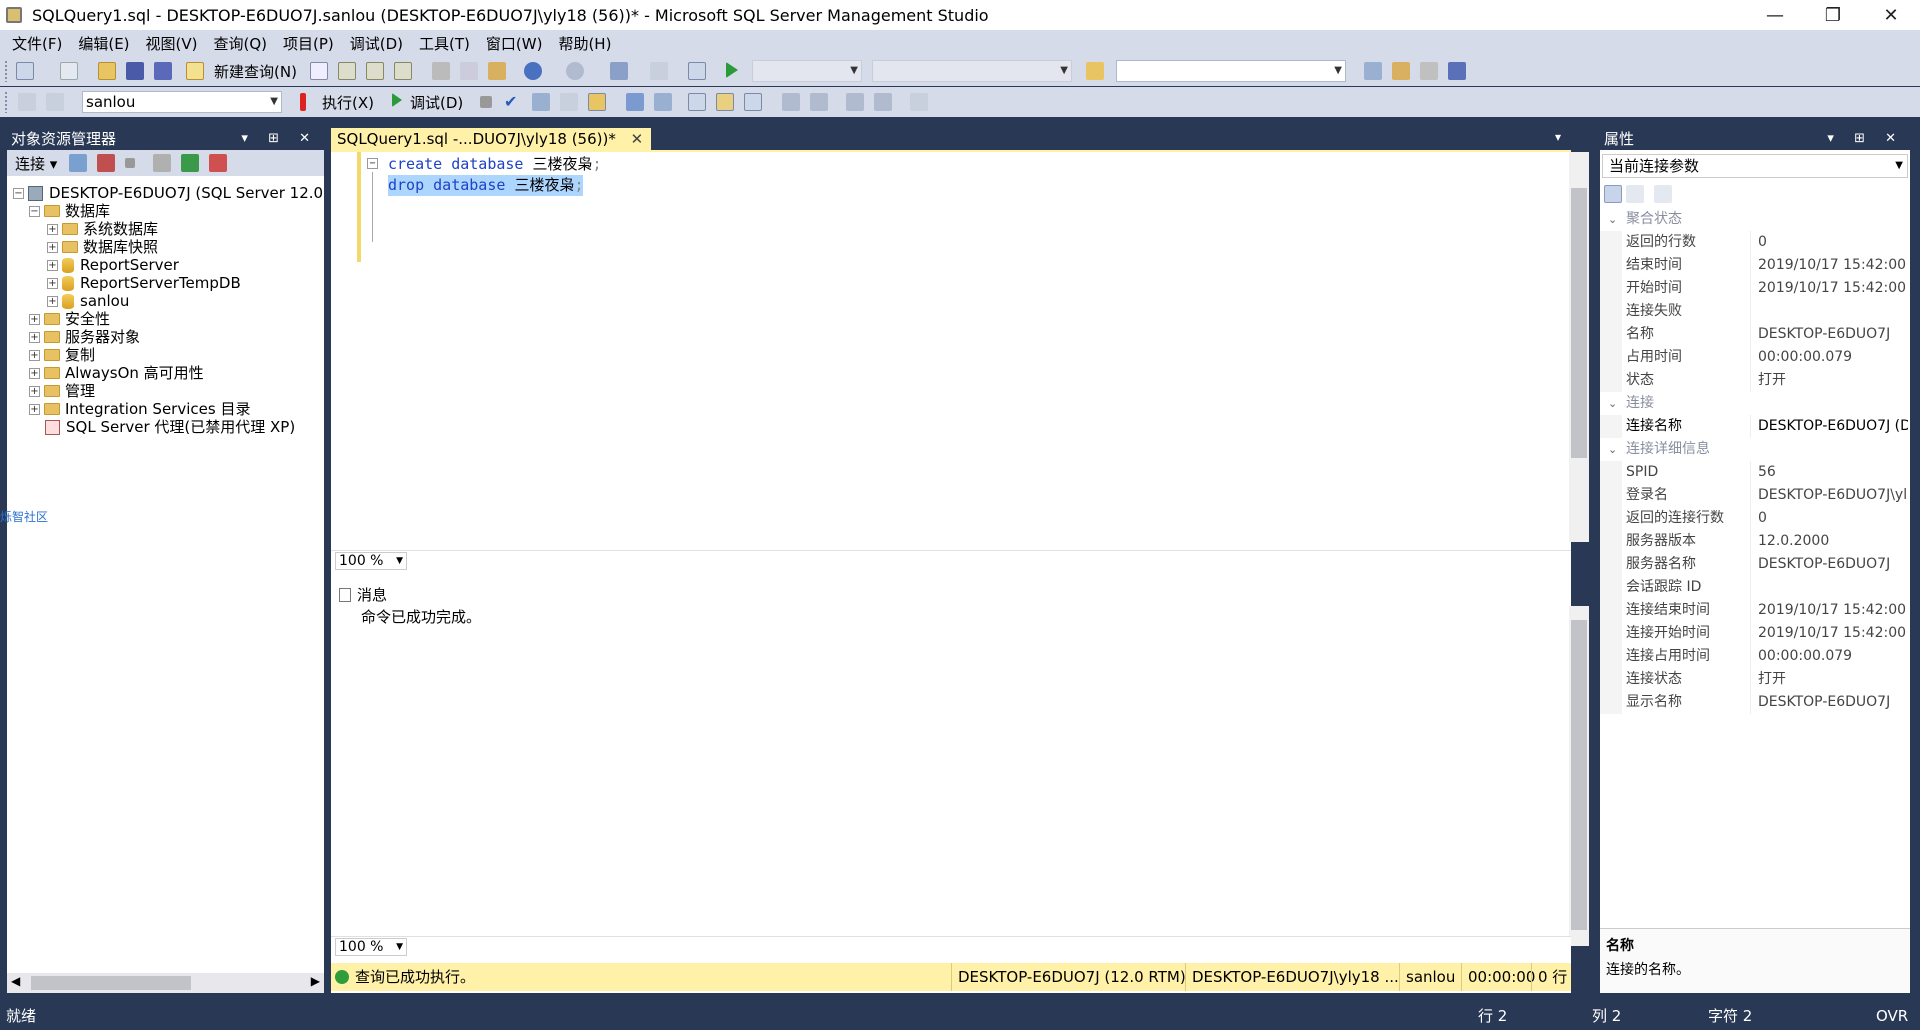  Describe the element at coordinates (732, 70) in the screenshot. I see `start-debug-icon` at that location.